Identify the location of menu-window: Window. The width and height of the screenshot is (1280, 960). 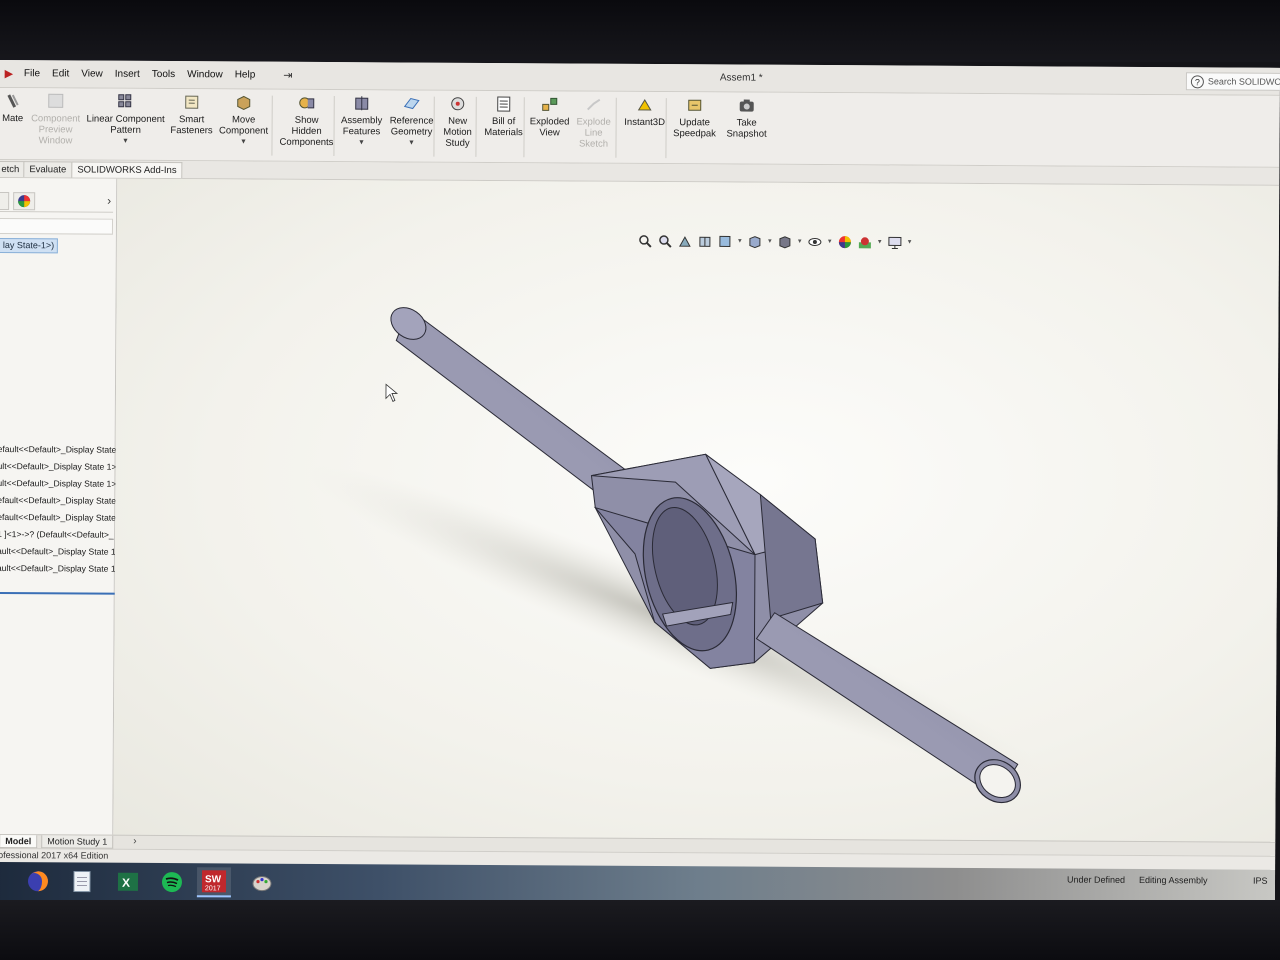
(205, 74).